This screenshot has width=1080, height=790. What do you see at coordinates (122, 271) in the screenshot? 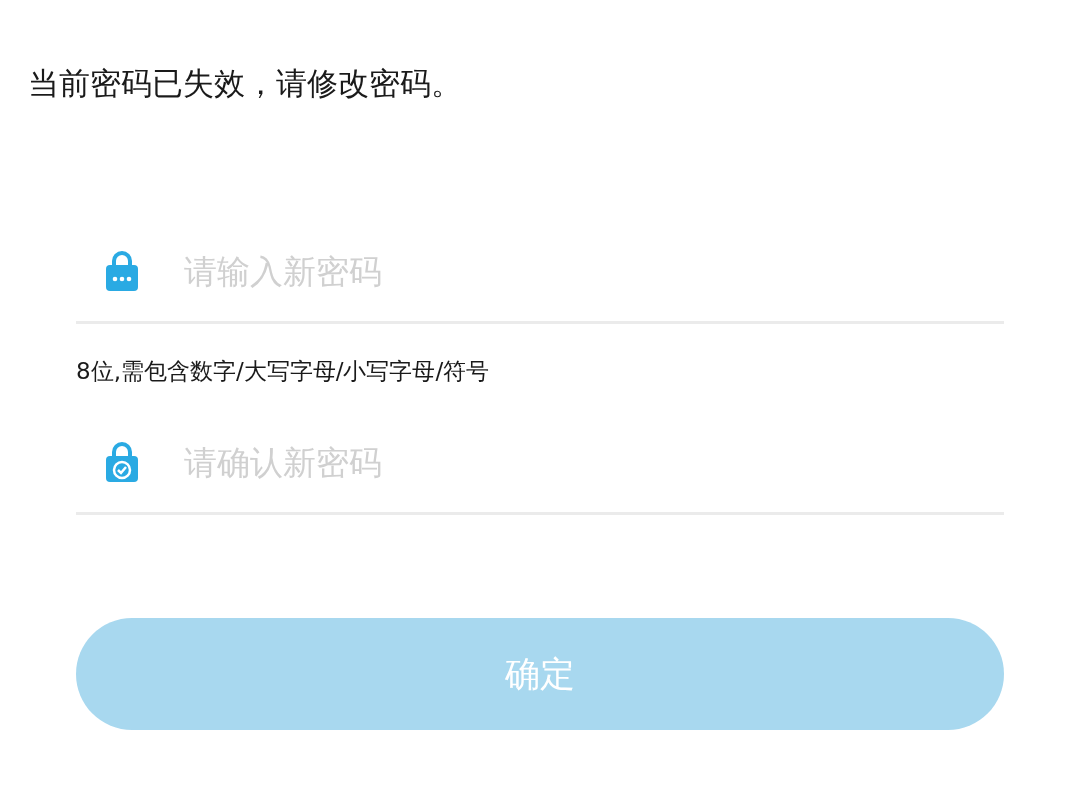
I see `lock-icon` at bounding box center [122, 271].